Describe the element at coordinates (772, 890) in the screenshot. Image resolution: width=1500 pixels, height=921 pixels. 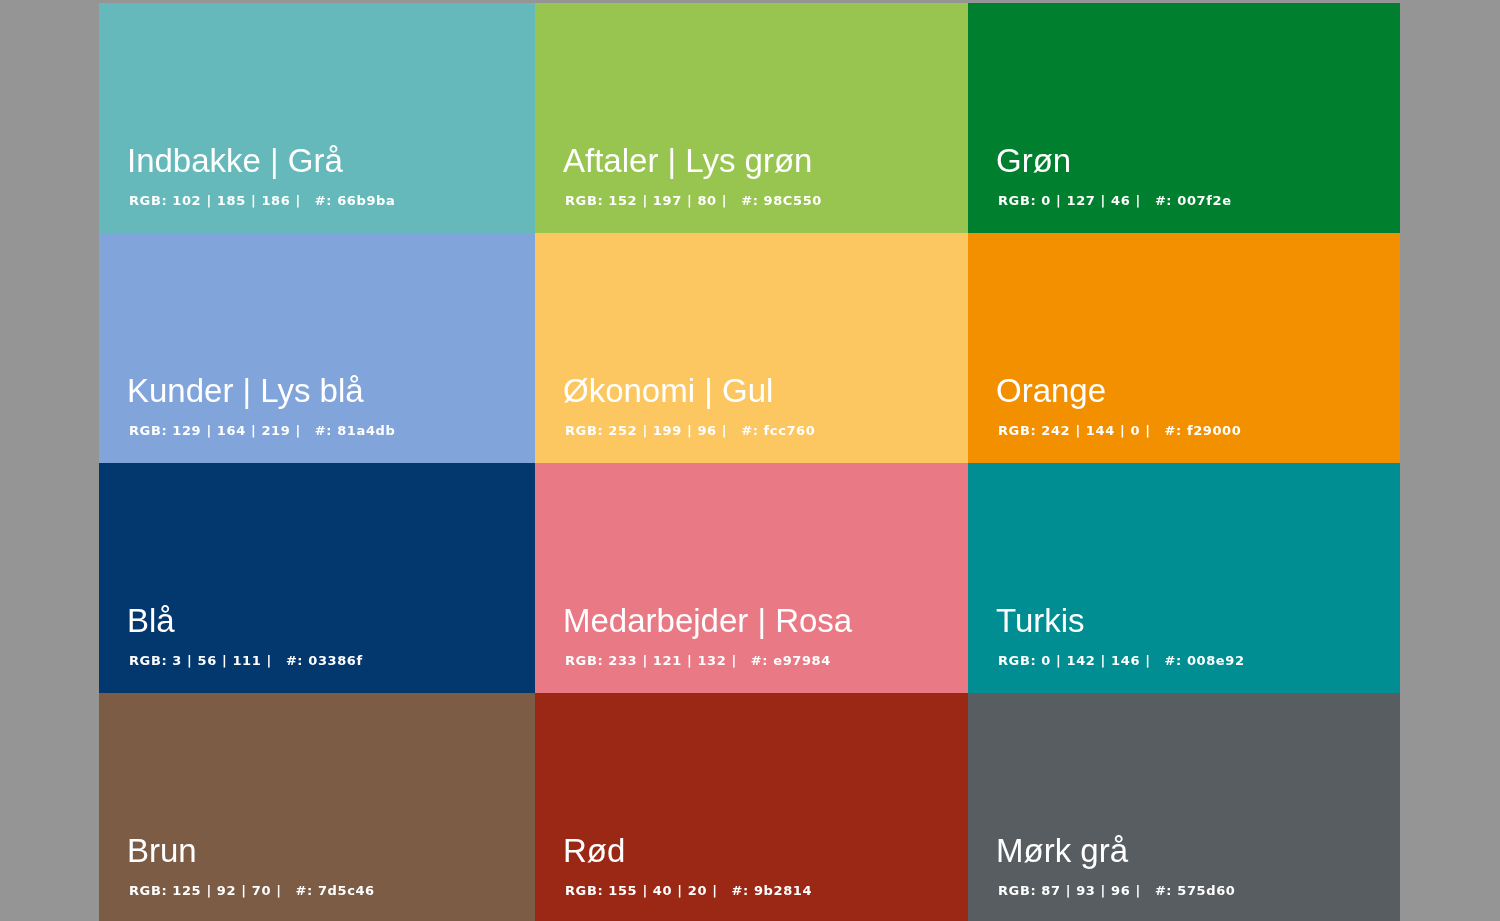
I see `hex-code: #: 9b2814` at that location.